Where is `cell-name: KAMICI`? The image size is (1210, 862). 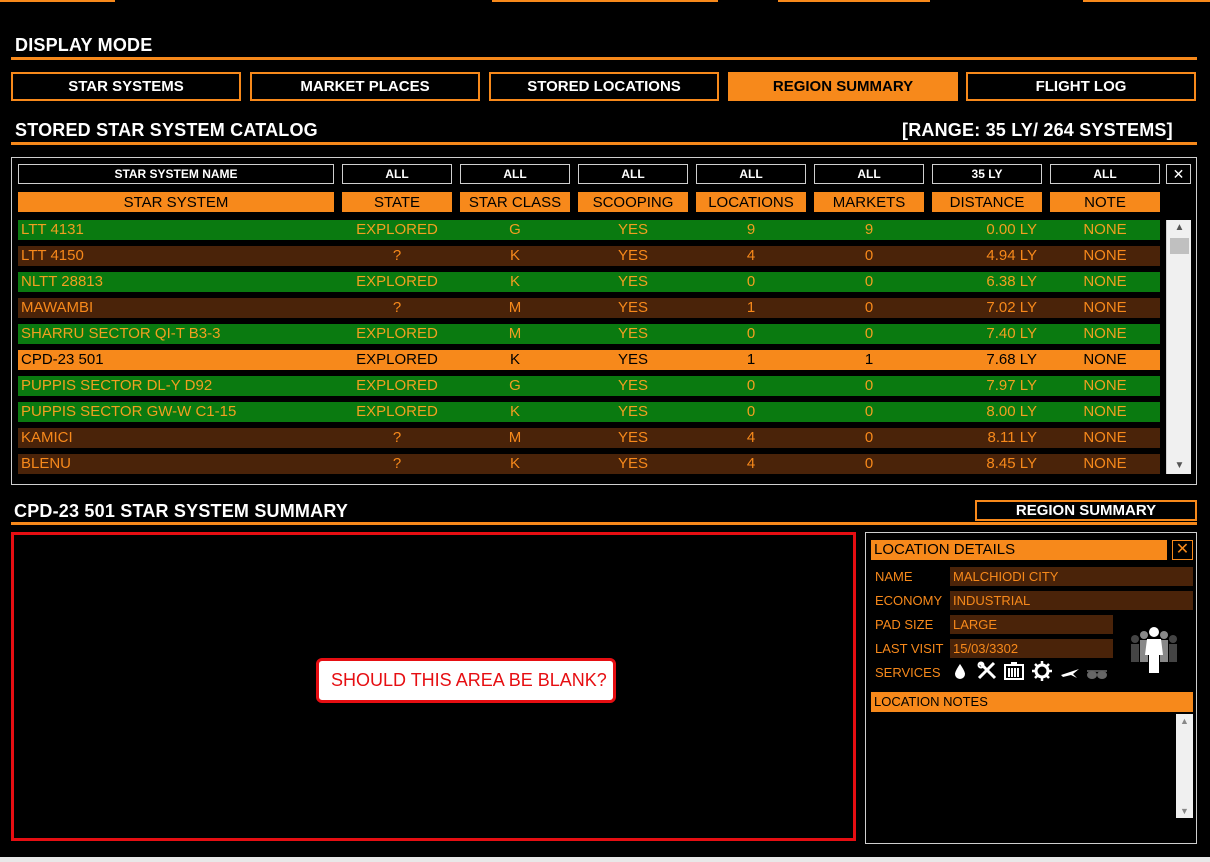 cell-name: KAMICI is located at coordinates (47, 437).